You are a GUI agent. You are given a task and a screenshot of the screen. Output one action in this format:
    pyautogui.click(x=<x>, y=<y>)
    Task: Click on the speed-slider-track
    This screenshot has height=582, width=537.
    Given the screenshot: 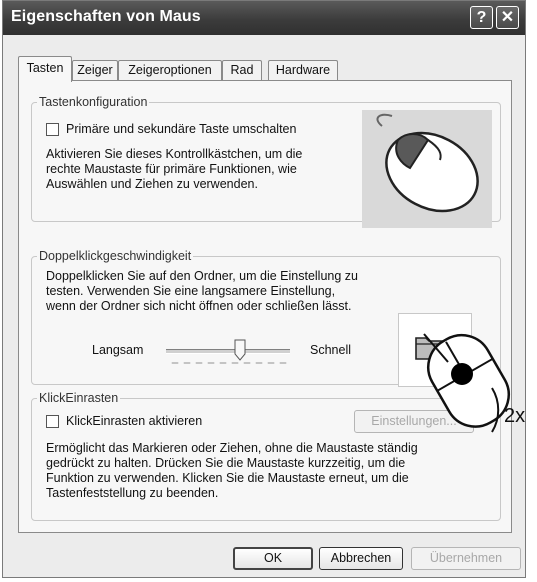 What is the action you would take?
    pyautogui.click(x=228, y=351)
    